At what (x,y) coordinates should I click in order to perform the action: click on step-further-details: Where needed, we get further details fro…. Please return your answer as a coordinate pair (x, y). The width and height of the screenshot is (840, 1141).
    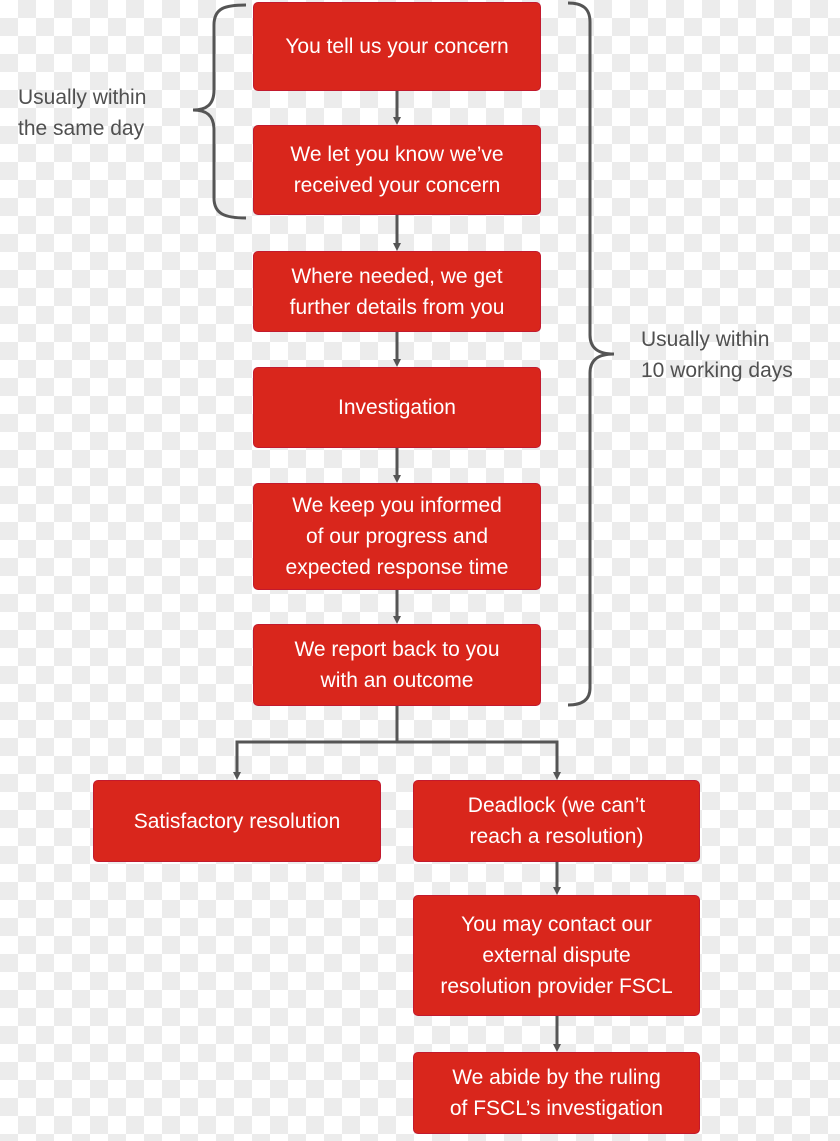
    Looking at the image, I should click on (397, 291).